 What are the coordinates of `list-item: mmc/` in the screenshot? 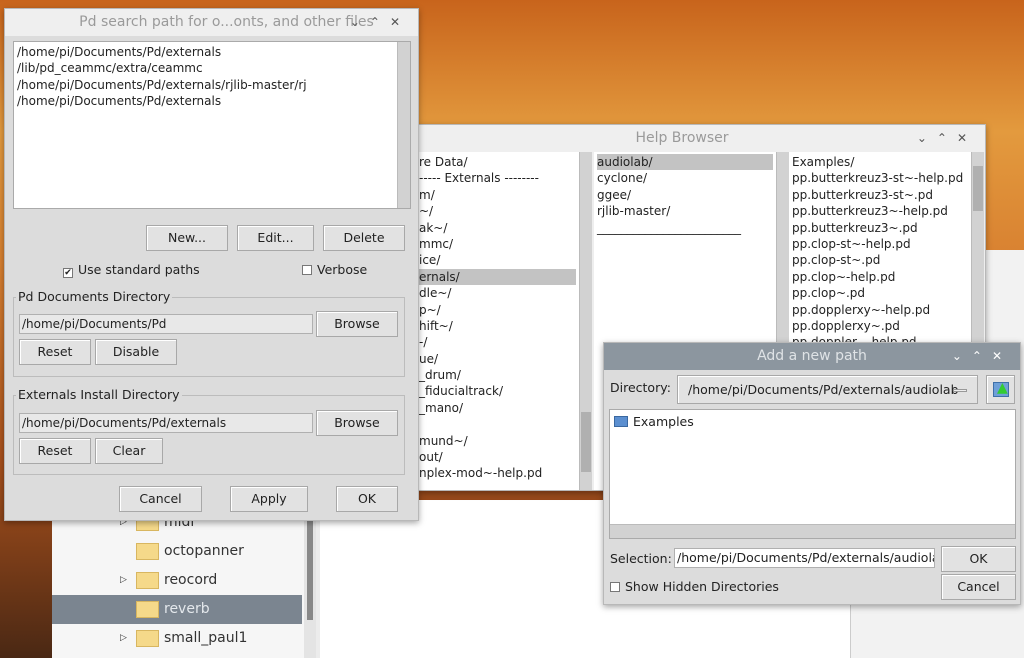 It's located at (497, 244).